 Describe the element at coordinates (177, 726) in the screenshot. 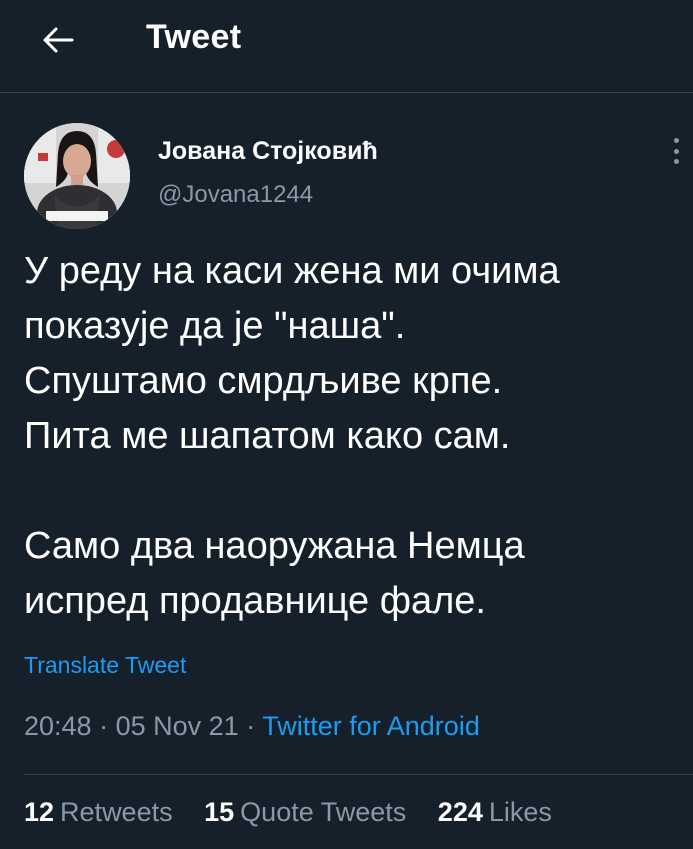

I see `tweet-date: 05 Nov 21` at that location.